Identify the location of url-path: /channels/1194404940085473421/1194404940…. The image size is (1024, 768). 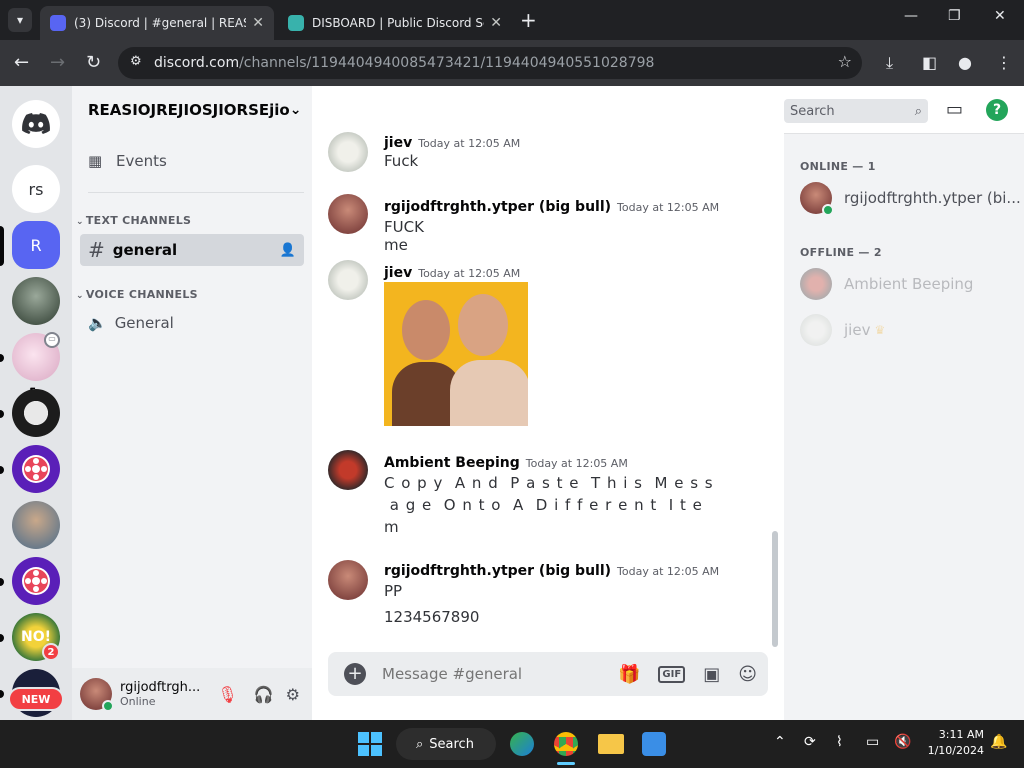
(447, 63).